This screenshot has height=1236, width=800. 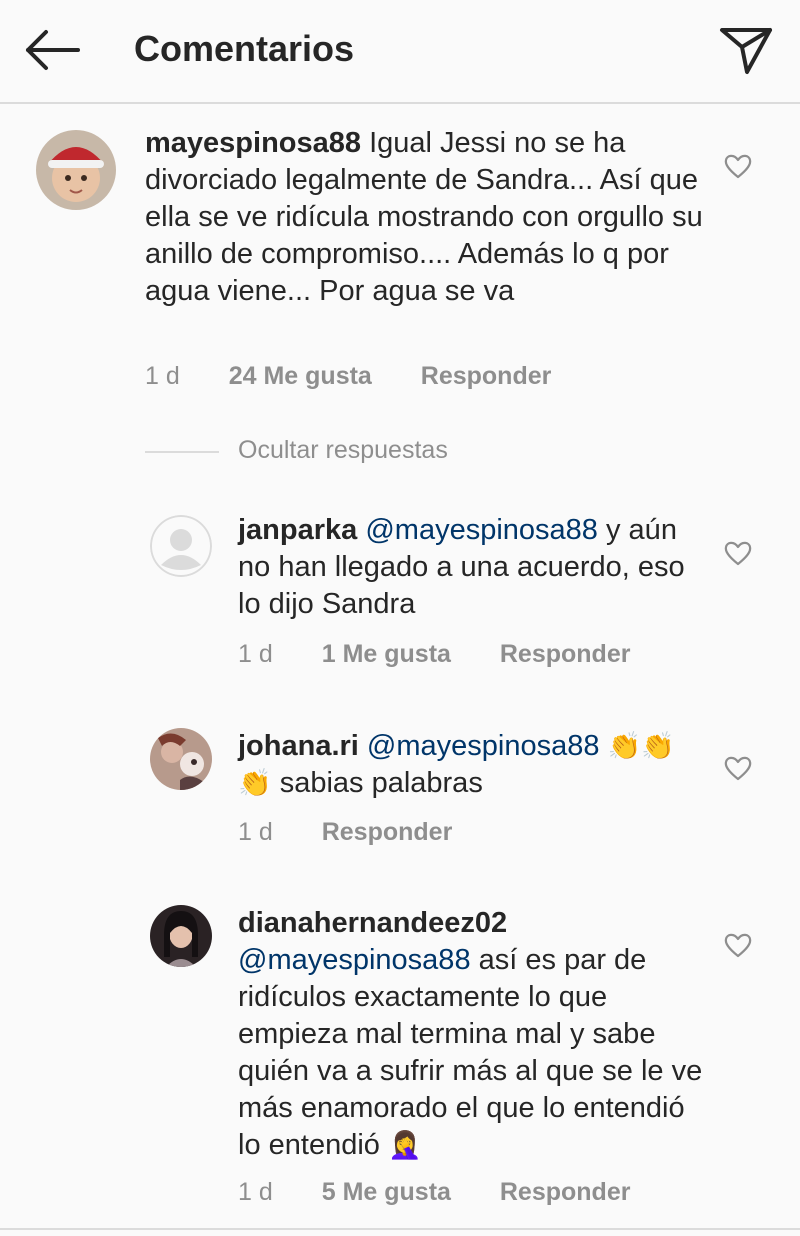 What do you see at coordinates (404, 1145) in the screenshot?
I see `facepalm-emoji: 🤦‍♀️` at bounding box center [404, 1145].